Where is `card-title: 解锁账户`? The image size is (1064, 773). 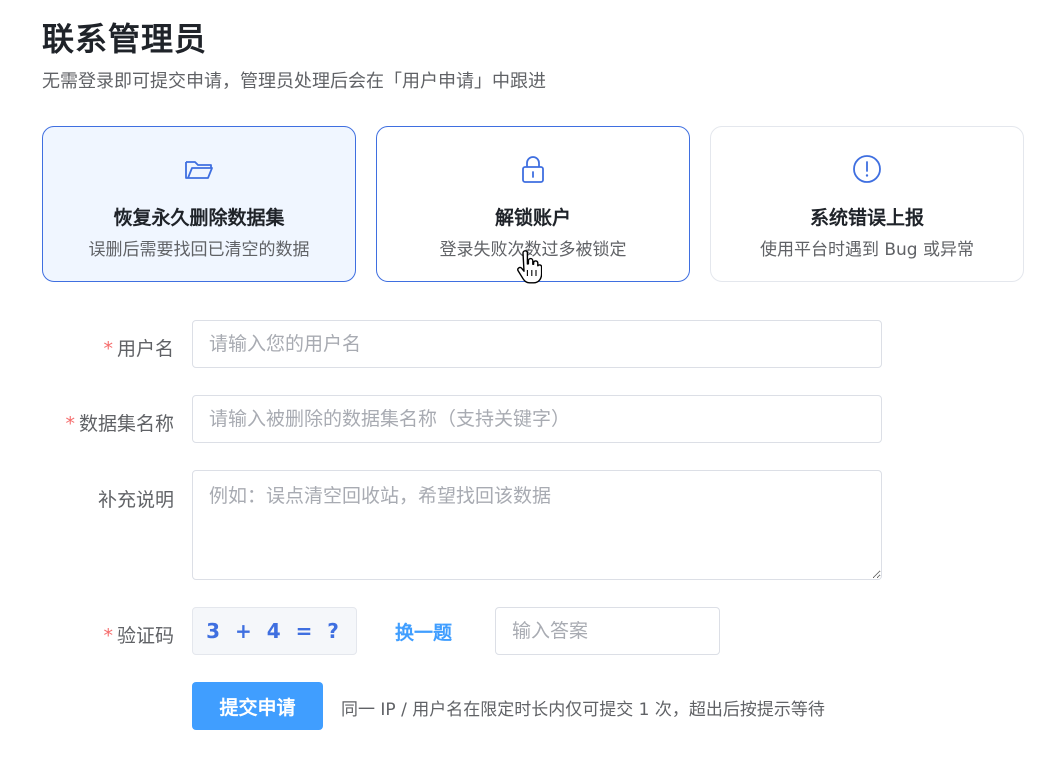 card-title: 解锁账户 is located at coordinates (532, 218).